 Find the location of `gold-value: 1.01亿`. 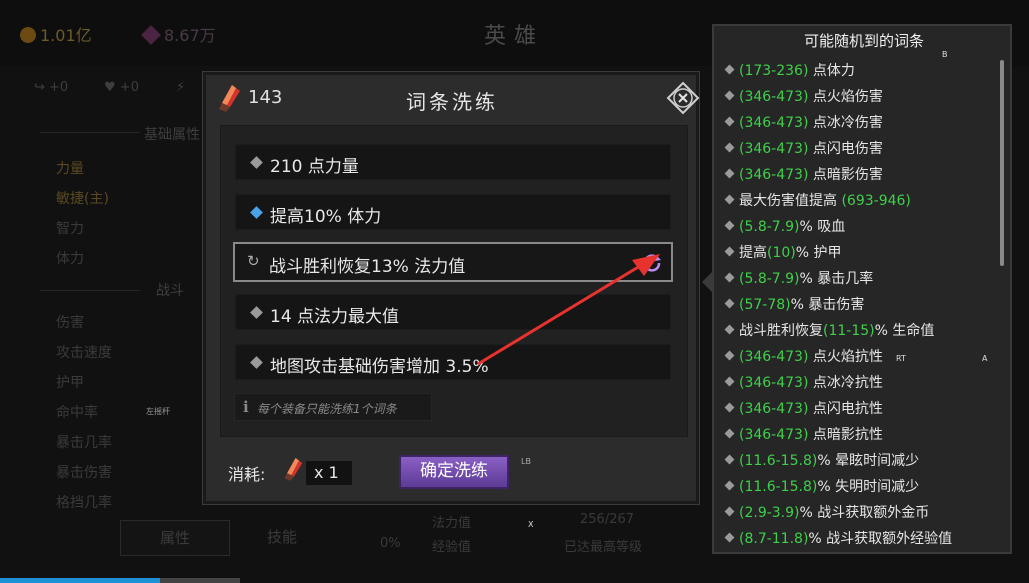

gold-value: 1.01亿 is located at coordinates (66, 35).